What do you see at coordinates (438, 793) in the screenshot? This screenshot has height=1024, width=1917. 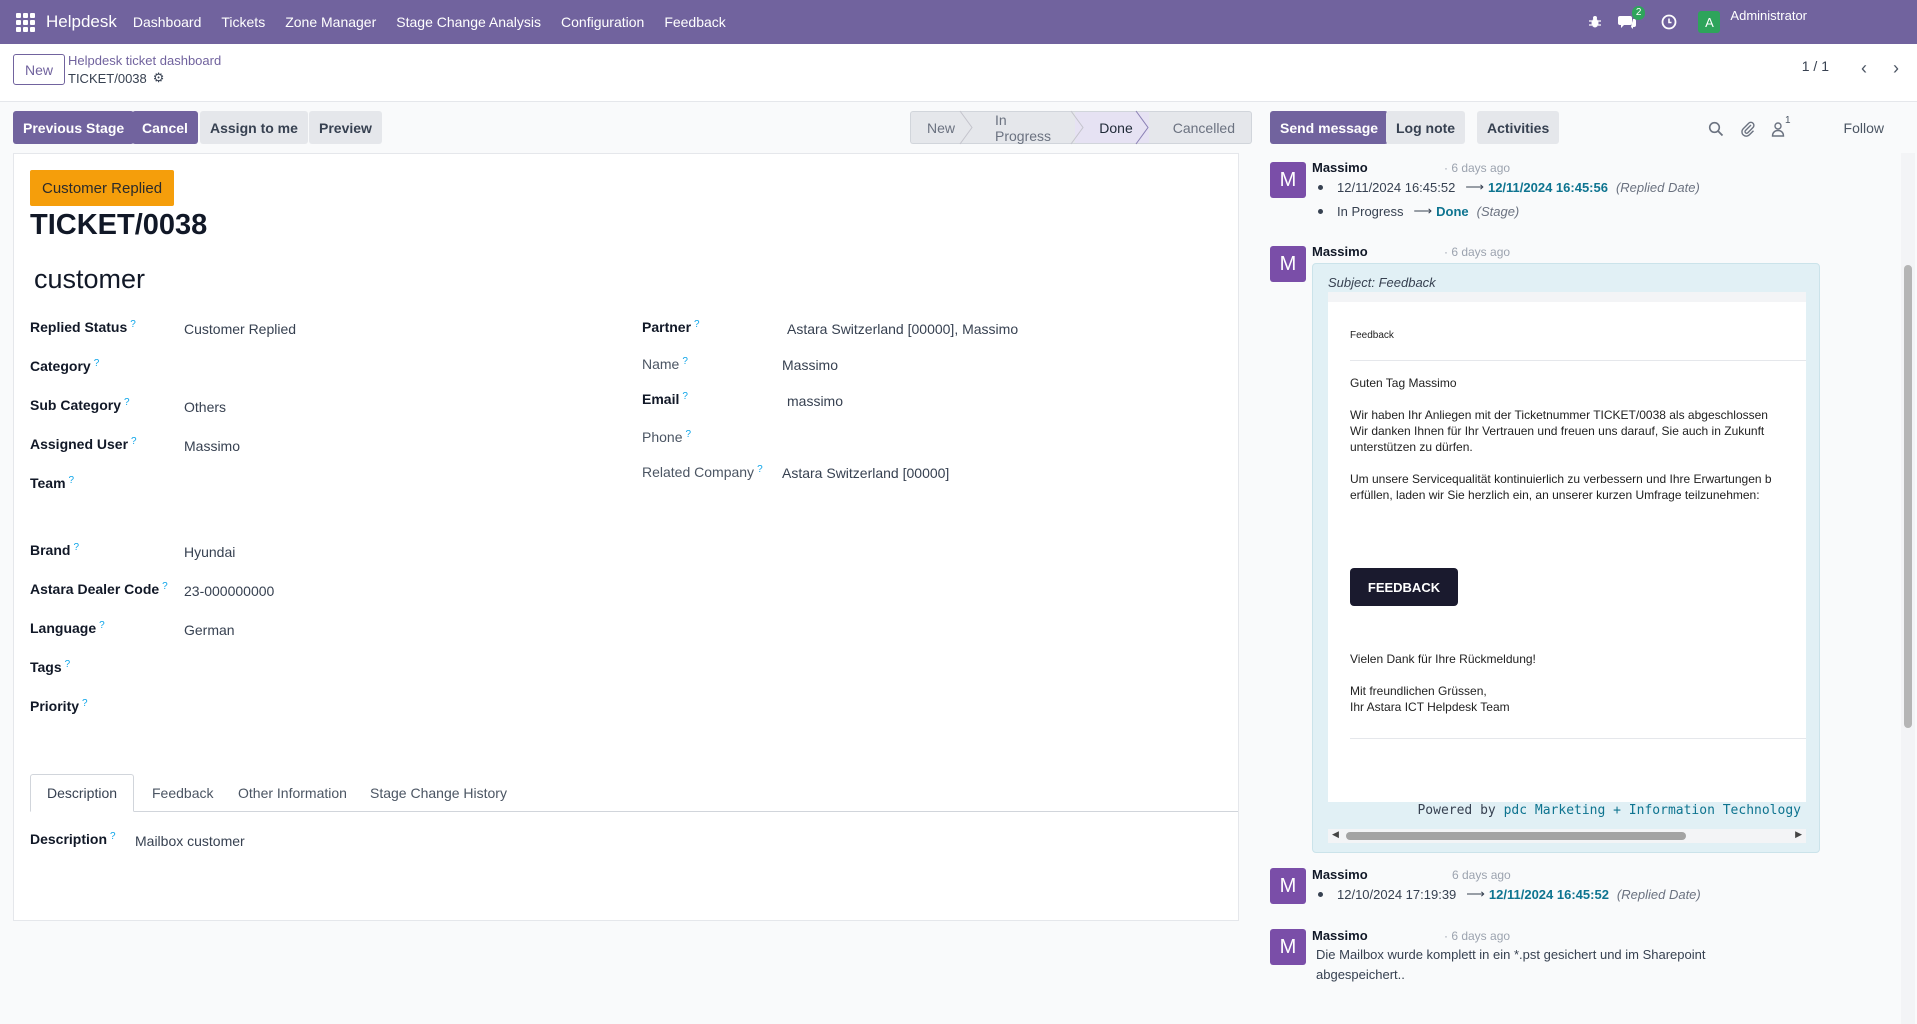 I see `tab-stage-change-history: Stage Change History` at bounding box center [438, 793].